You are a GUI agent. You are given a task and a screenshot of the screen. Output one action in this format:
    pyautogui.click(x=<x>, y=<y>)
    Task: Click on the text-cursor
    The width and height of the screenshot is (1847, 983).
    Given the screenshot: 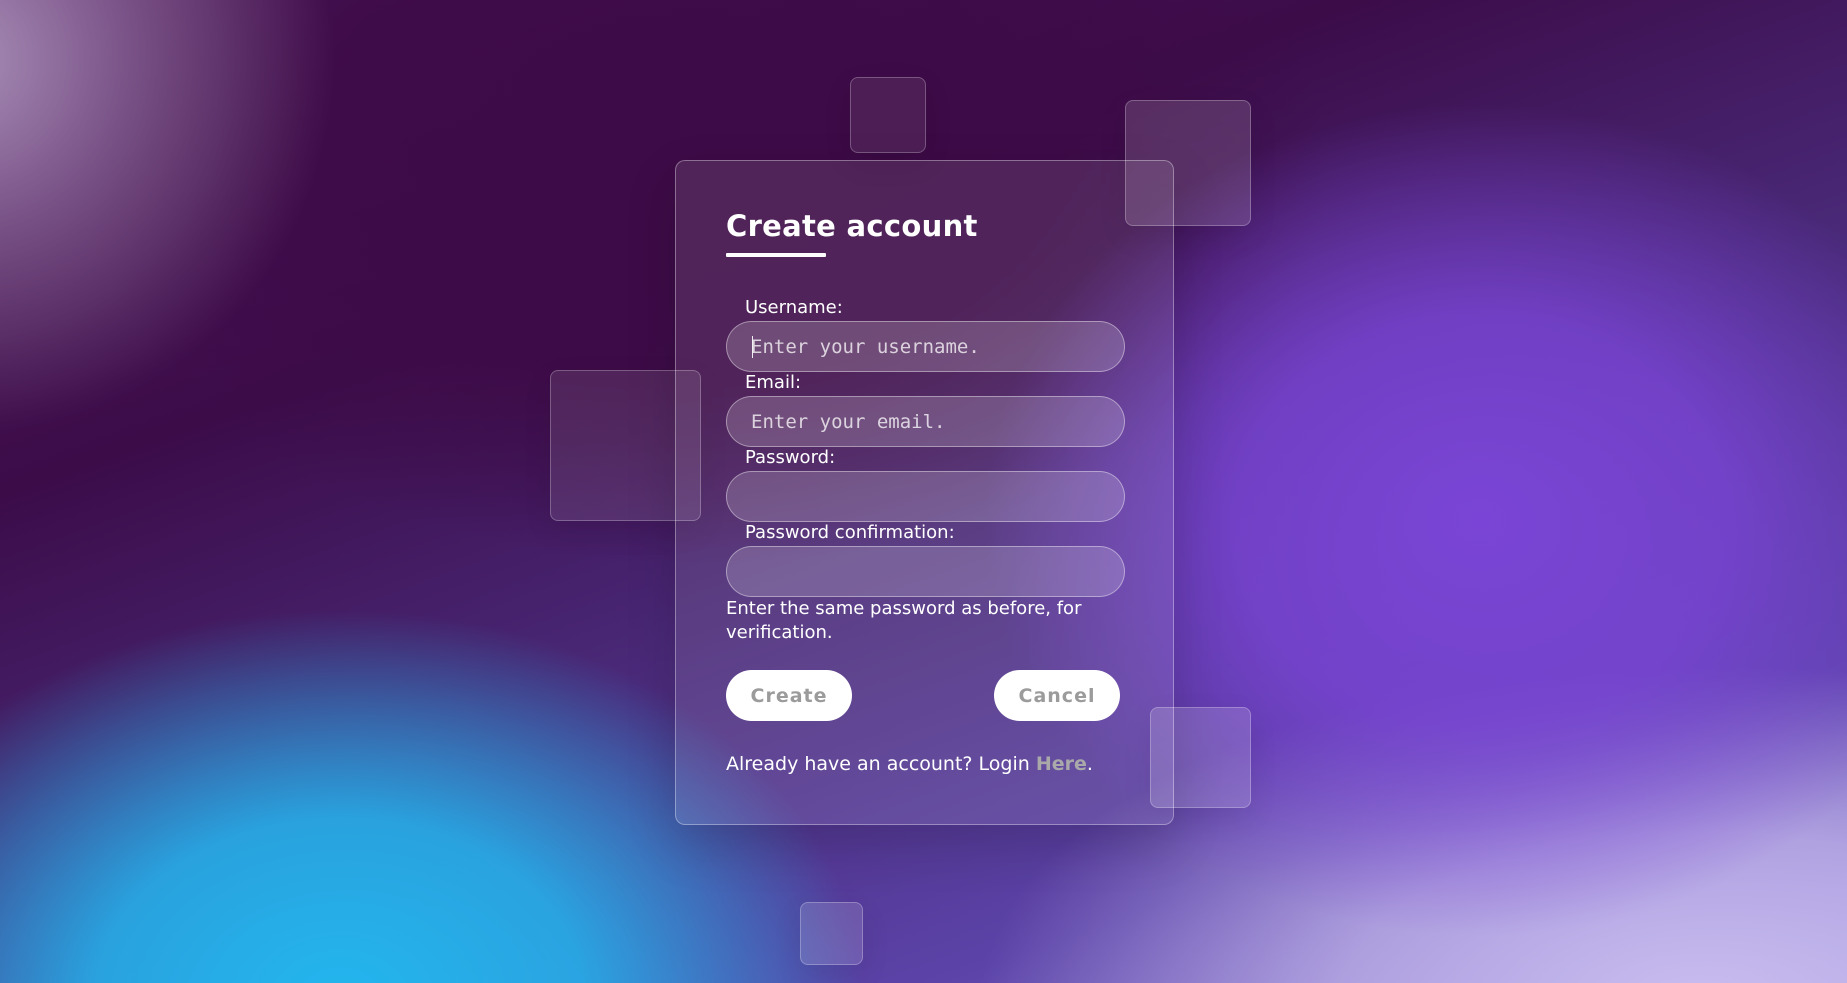 What is the action you would take?
    pyautogui.click(x=752, y=347)
    